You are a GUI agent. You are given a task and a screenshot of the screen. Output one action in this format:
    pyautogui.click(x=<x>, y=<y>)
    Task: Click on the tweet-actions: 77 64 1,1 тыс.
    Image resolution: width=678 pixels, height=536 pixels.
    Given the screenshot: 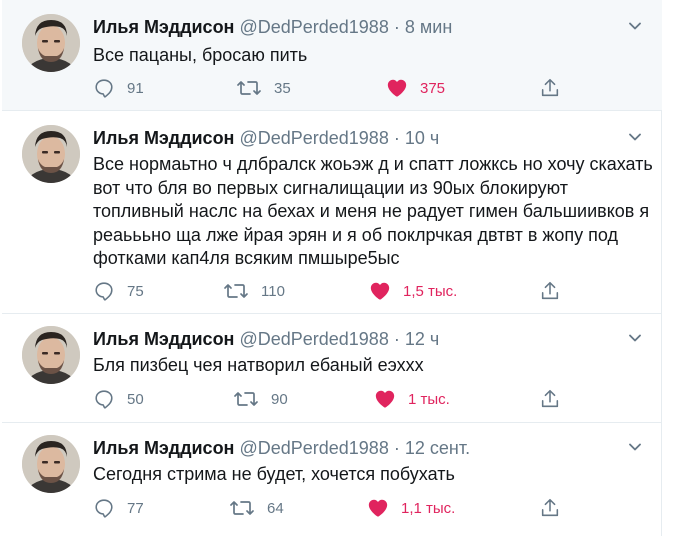 What is the action you would take?
    pyautogui.click(x=328, y=508)
    